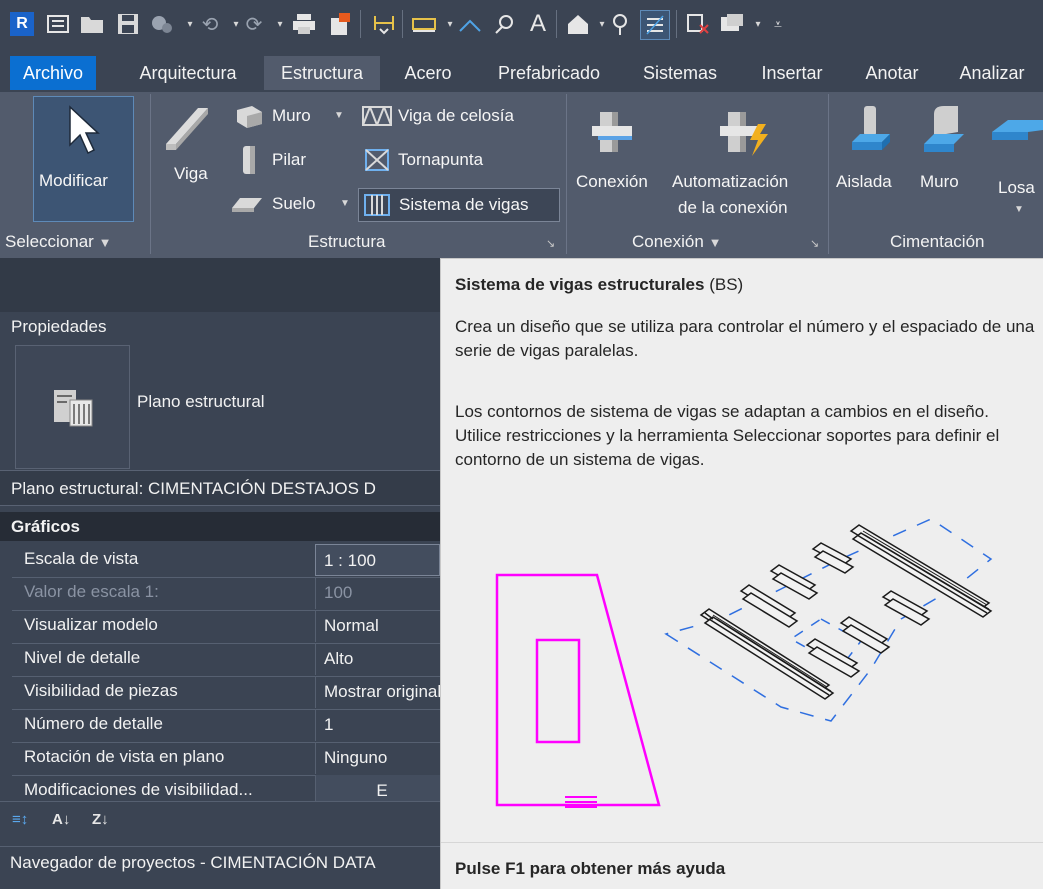 The width and height of the screenshot is (1043, 889). What do you see at coordinates (792, 73) in the screenshot?
I see `tab-insertar: Insertar` at bounding box center [792, 73].